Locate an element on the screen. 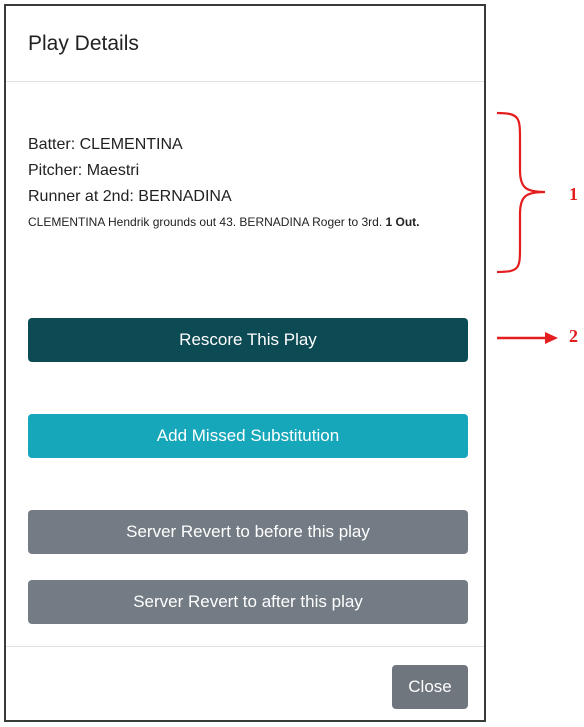 The height and width of the screenshot is (727, 584). curly-brace-annotation is located at coordinates (521, 192).